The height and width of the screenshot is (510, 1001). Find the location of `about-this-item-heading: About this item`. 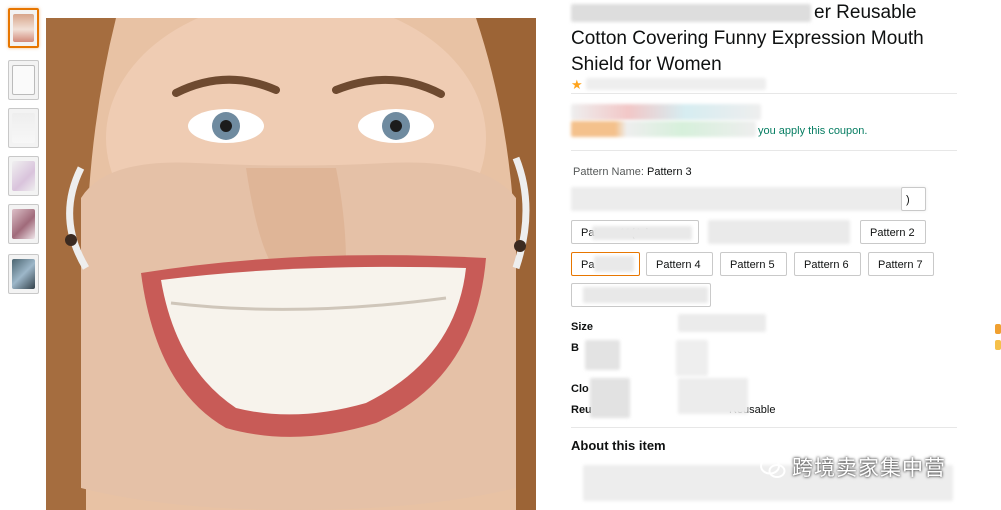

about-this-item-heading: About this item is located at coordinates (618, 445).